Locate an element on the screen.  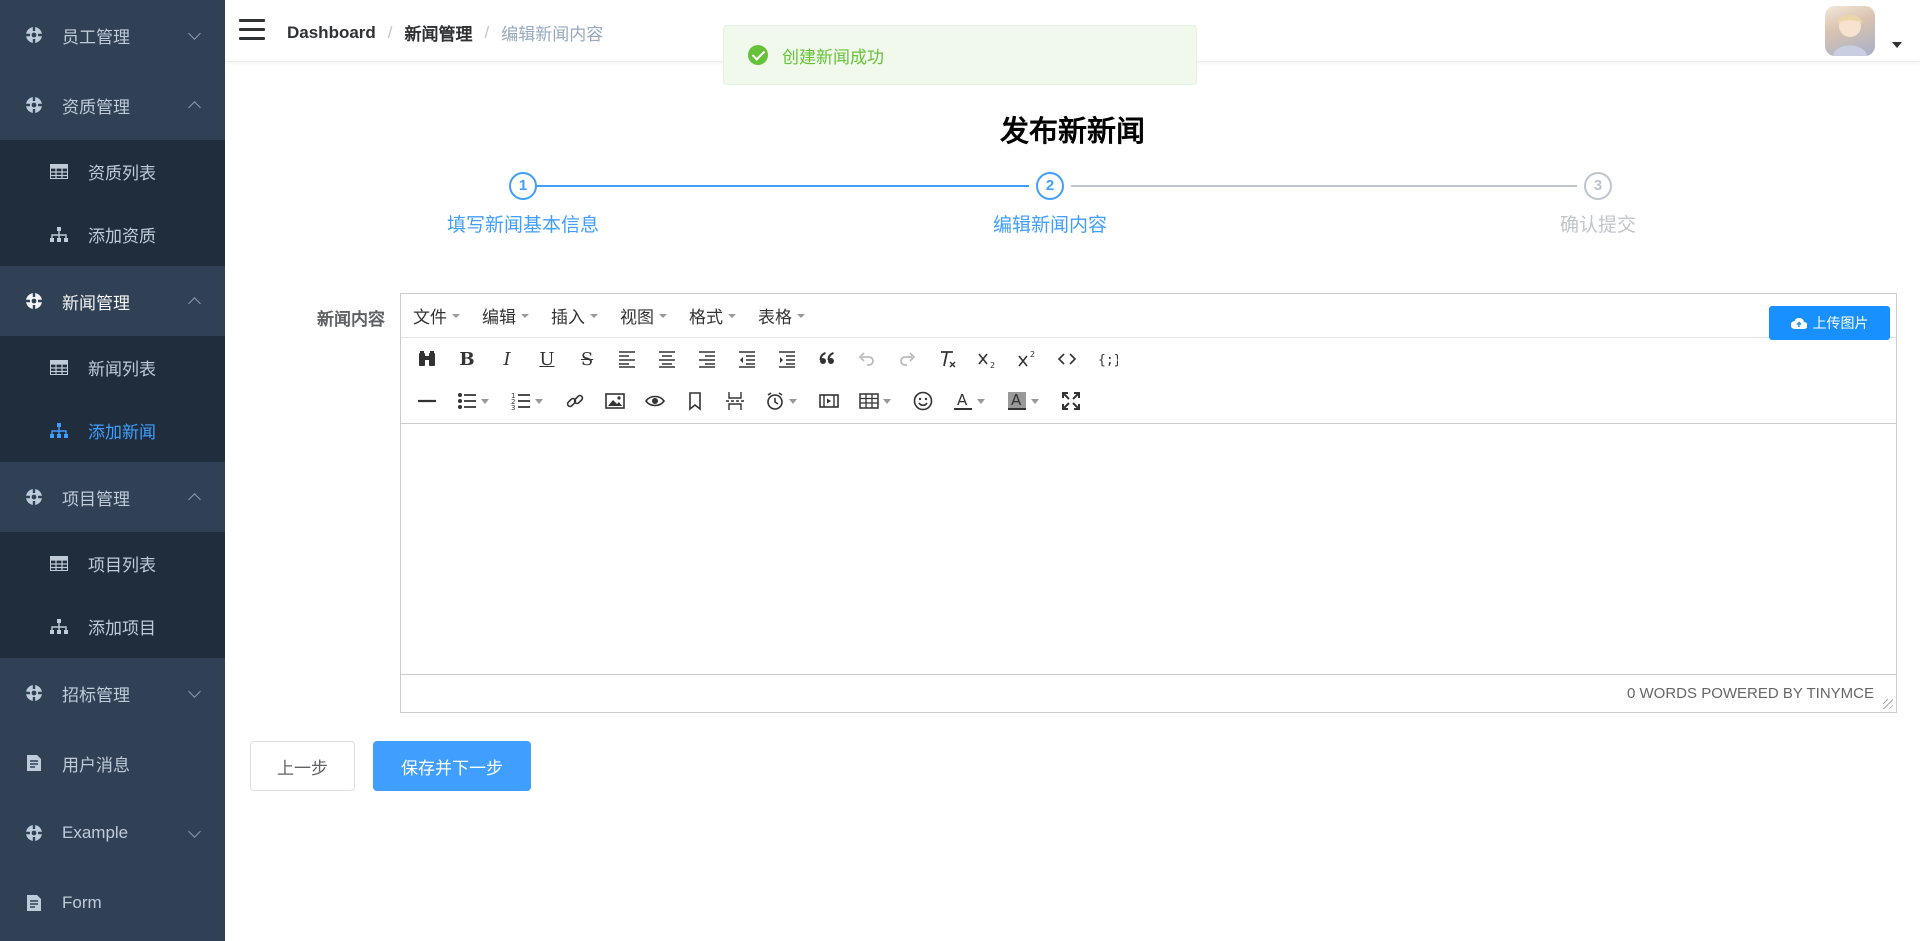
breadcrumb-item: Dashboard is located at coordinates (331, 33).